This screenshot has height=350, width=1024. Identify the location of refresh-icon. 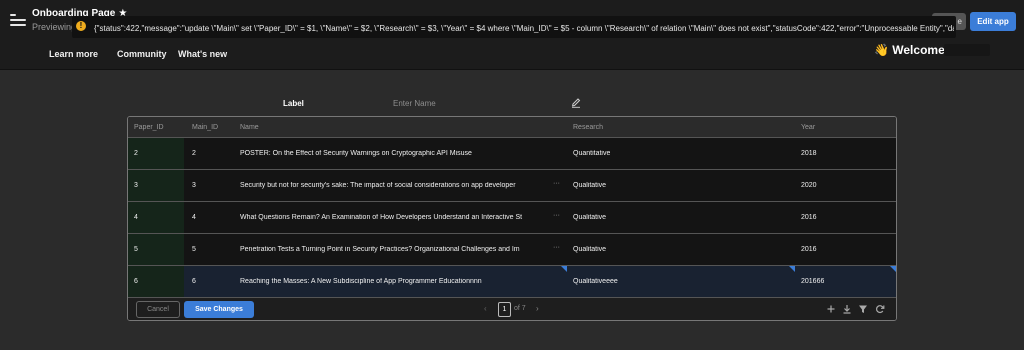
(880, 309).